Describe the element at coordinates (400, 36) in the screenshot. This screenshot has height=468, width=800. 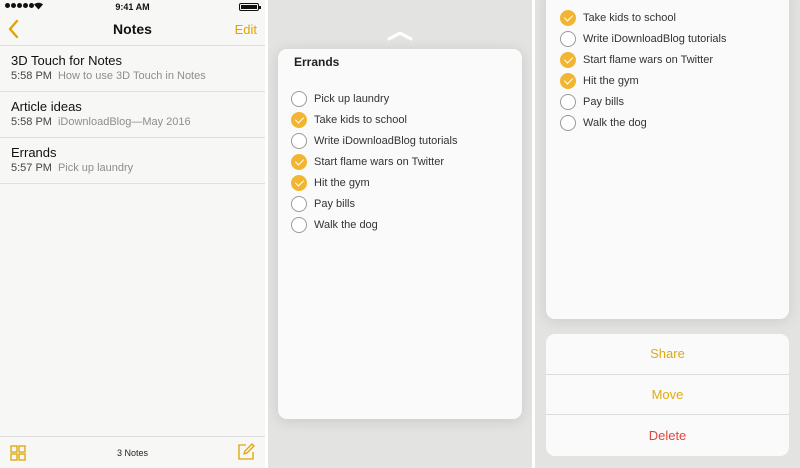
I see `chevron-up-icon` at that location.